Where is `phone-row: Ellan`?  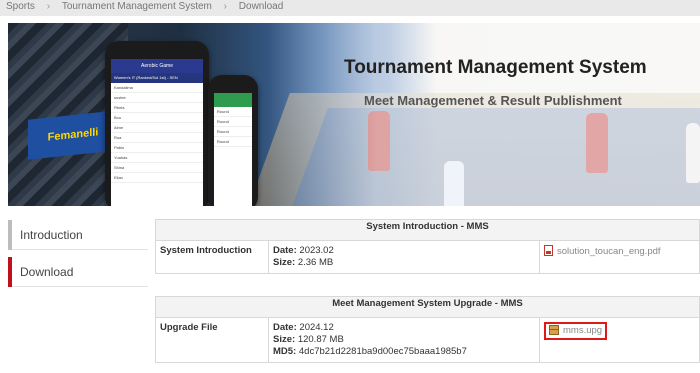
phone-row: Ellan is located at coordinates (157, 178).